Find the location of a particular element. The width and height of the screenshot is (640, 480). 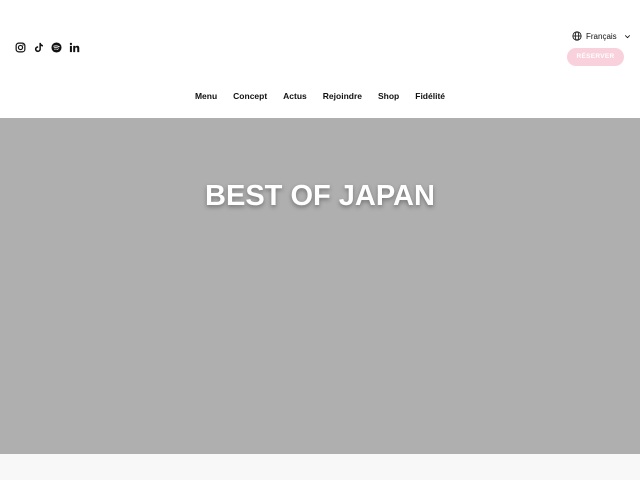

nav-item-shop: Shop is located at coordinates (388, 96).